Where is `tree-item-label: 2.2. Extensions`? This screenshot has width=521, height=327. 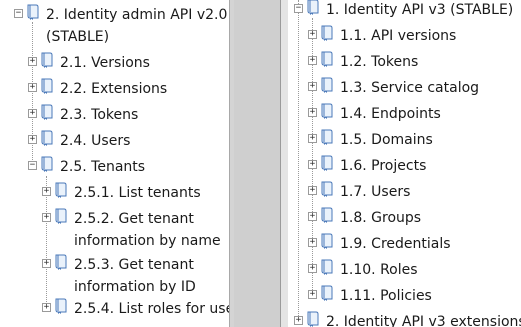
tree-item-label: 2.2. Extensions is located at coordinates (114, 89).